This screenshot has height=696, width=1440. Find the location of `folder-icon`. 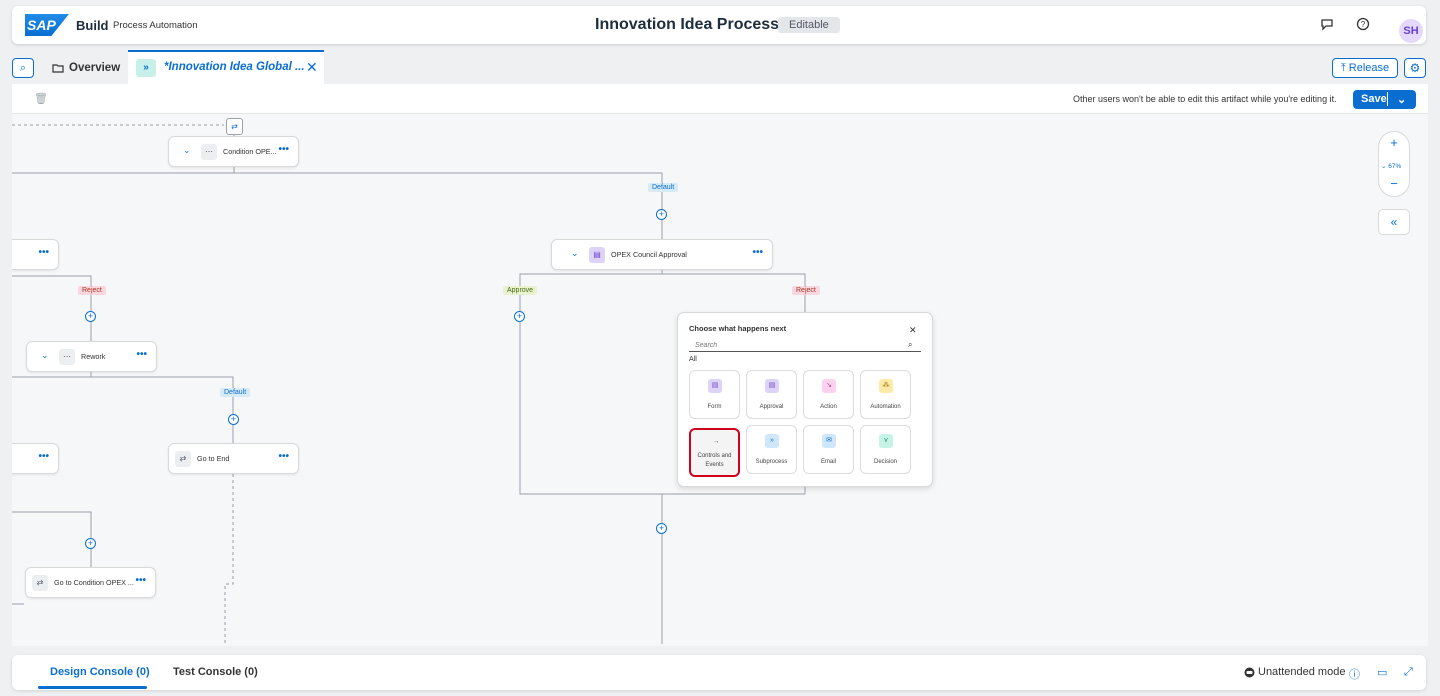

folder-icon is located at coordinates (58, 68).